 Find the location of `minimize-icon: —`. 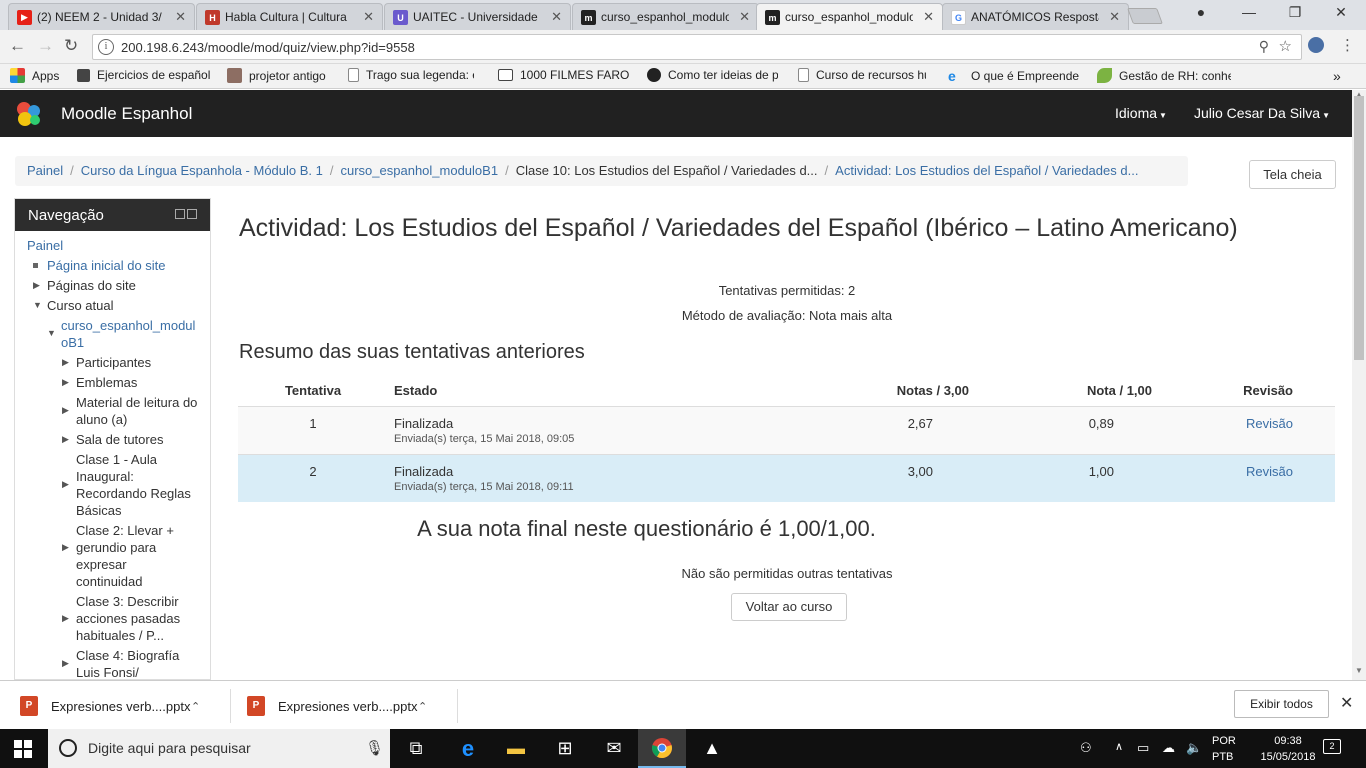

minimize-icon: — is located at coordinates (1249, 12).